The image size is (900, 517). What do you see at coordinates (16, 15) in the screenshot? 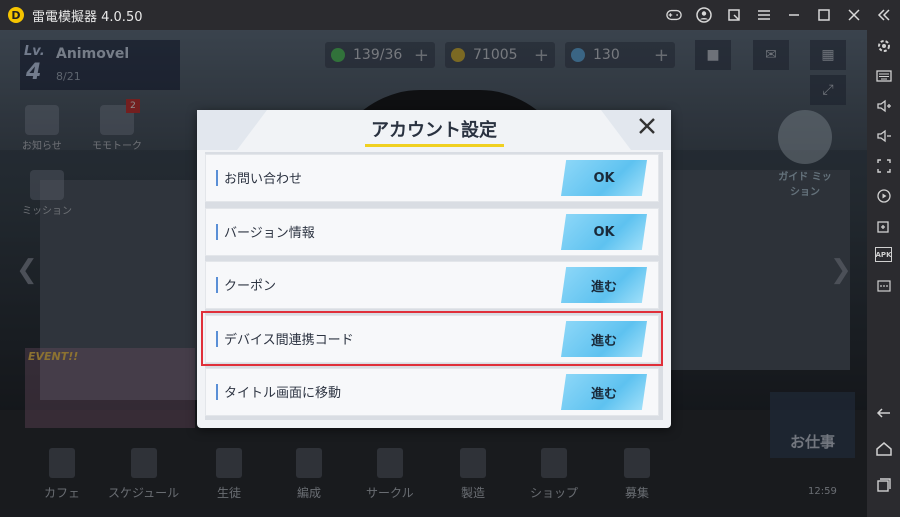
I see `ldplayer-logo-icon: D` at bounding box center [16, 15].